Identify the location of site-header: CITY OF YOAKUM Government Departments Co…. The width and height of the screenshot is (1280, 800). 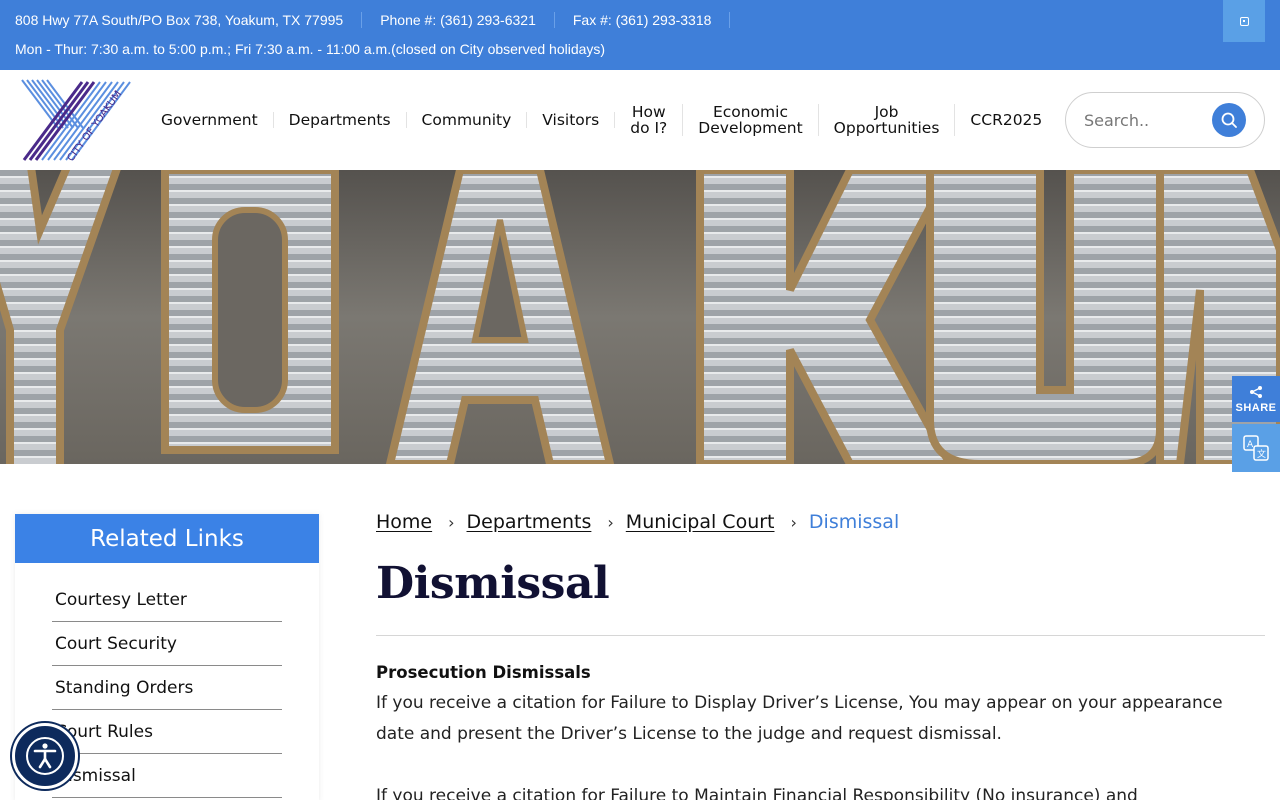
(640, 120).